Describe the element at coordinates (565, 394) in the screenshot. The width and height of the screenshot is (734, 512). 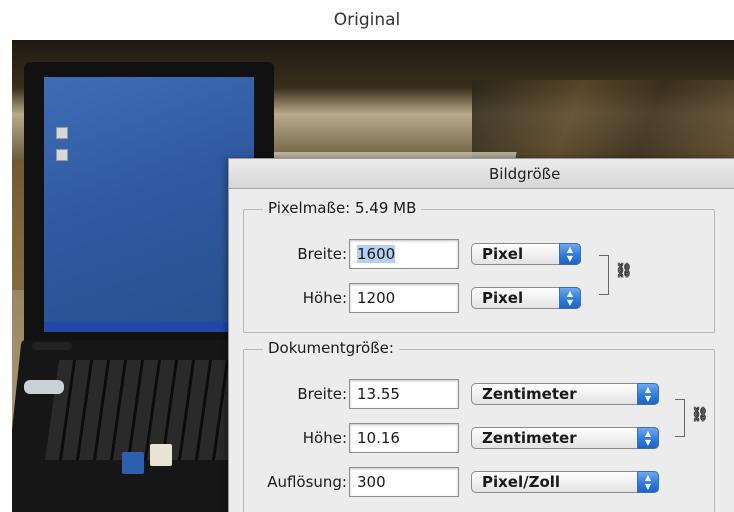
I see `doc-width-unit-select: Zentimeter ▲ ▼` at that location.